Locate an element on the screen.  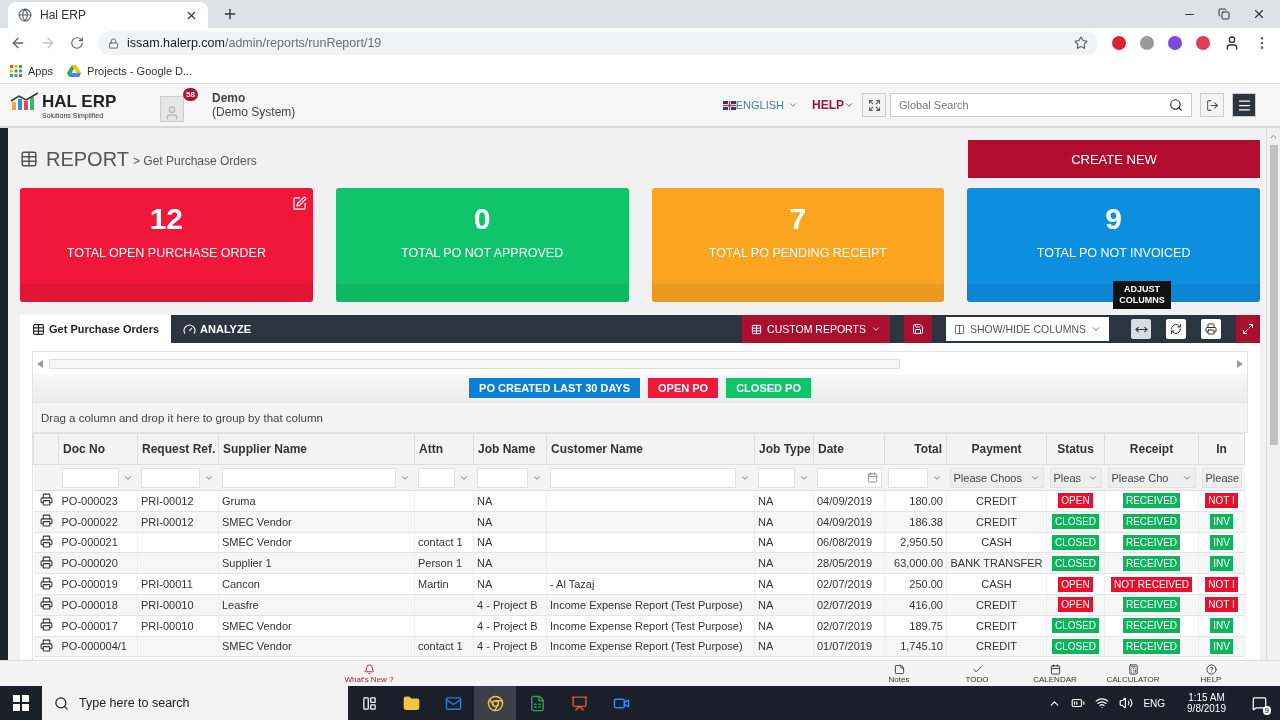
tab: Get Purchase Orders is located at coordinates (96, 329).